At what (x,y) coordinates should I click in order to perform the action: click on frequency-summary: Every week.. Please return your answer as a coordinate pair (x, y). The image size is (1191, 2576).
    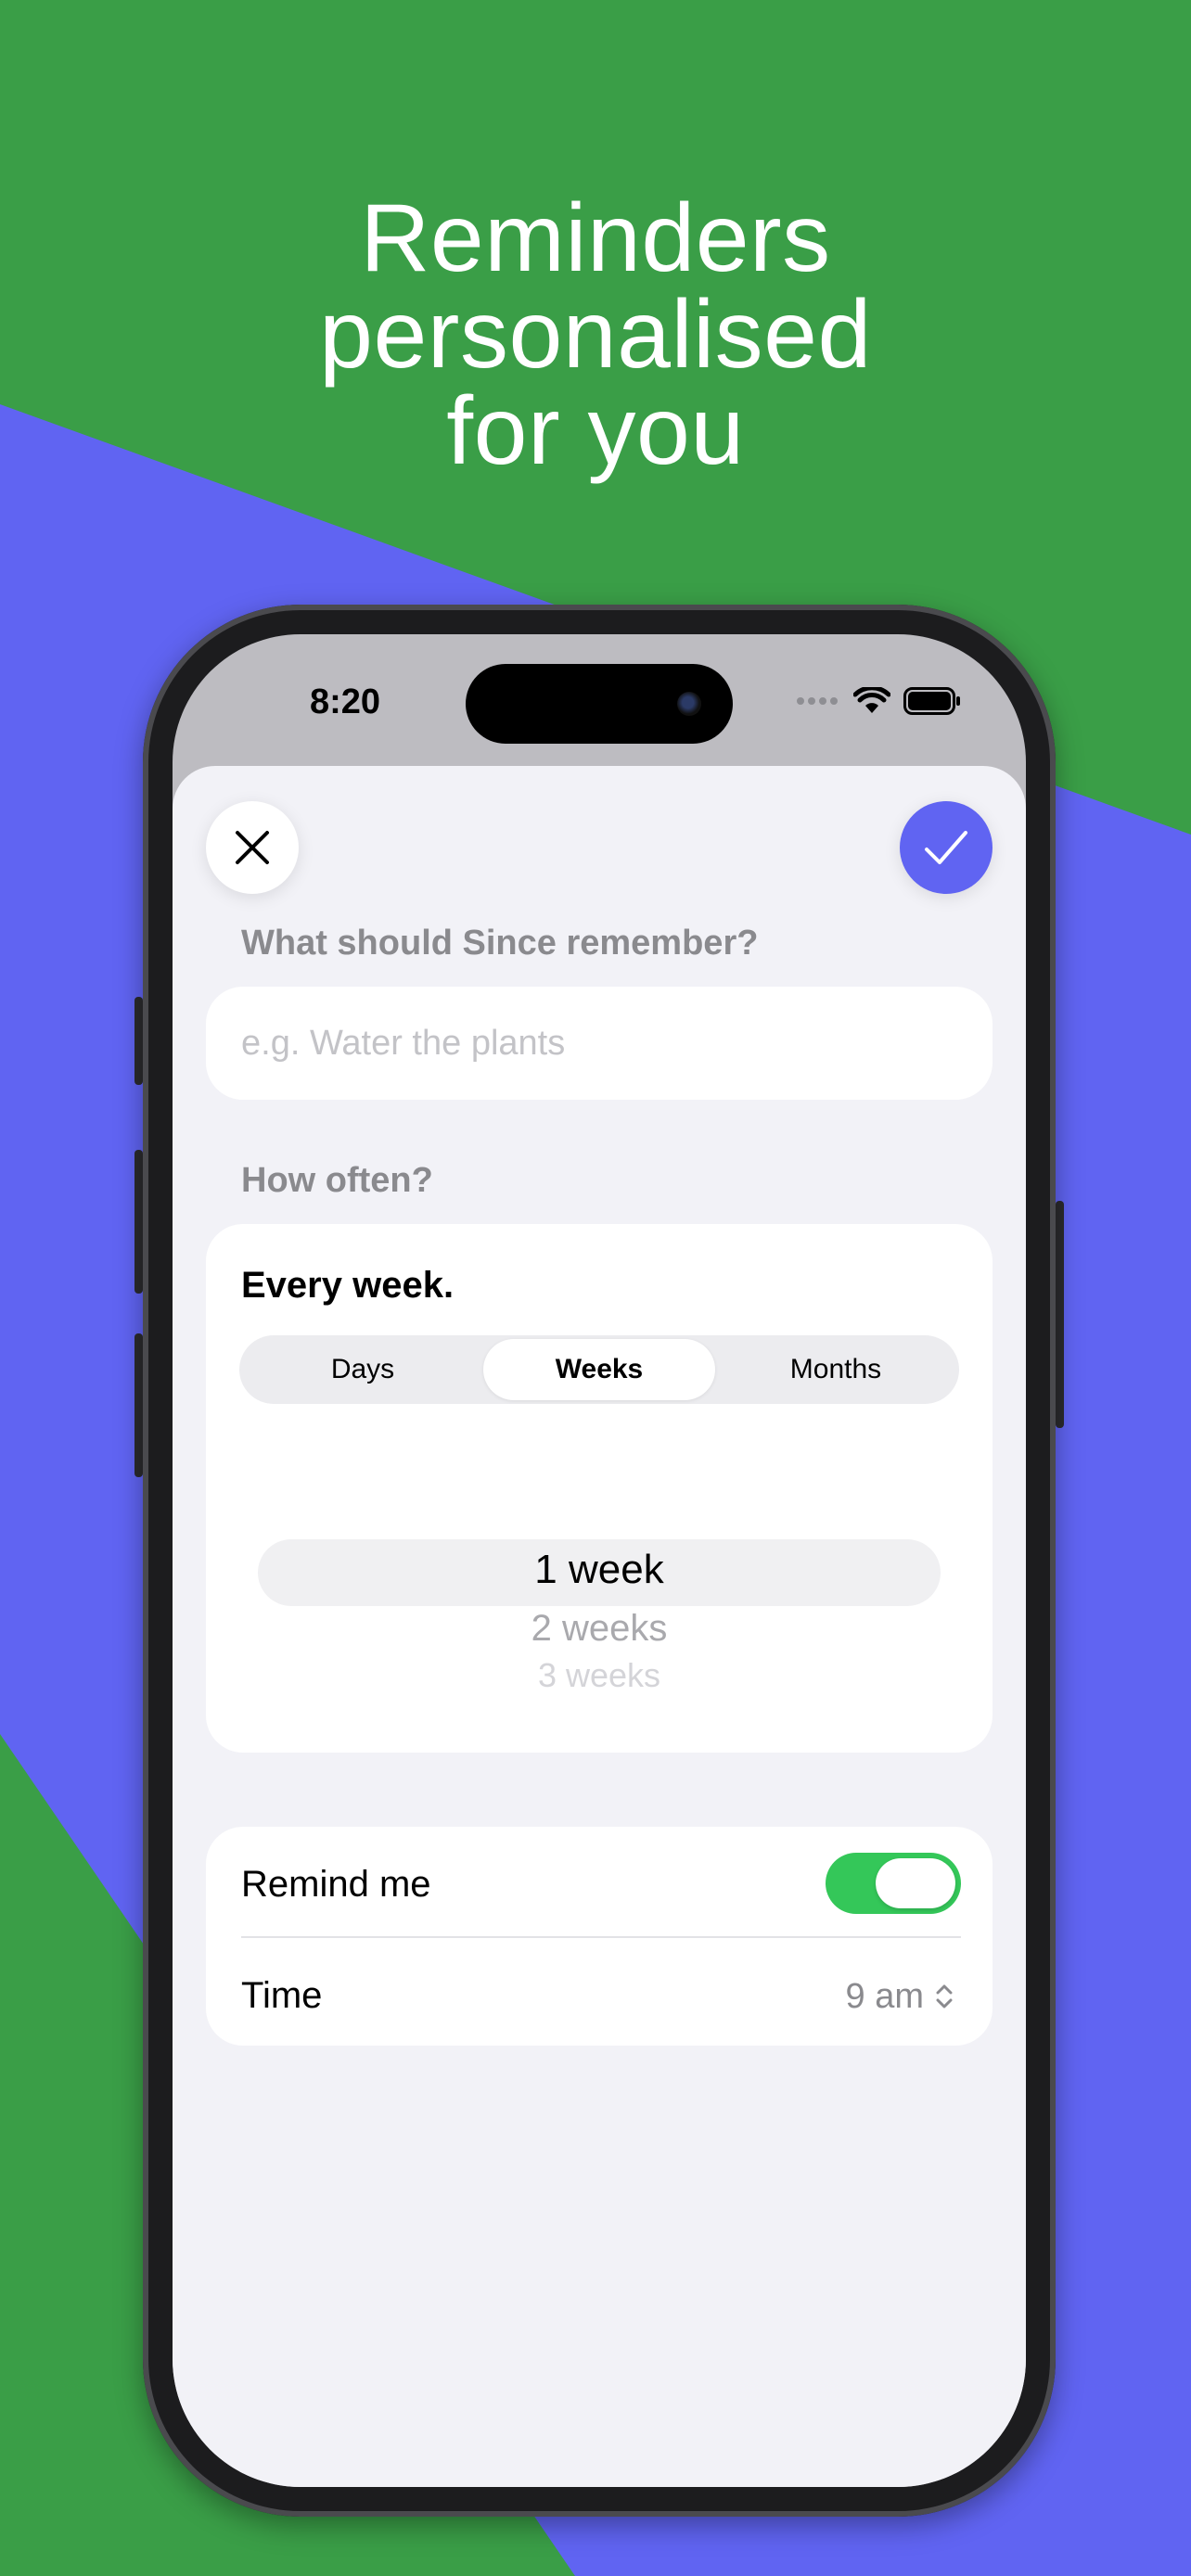
    Looking at the image, I should click on (348, 1285).